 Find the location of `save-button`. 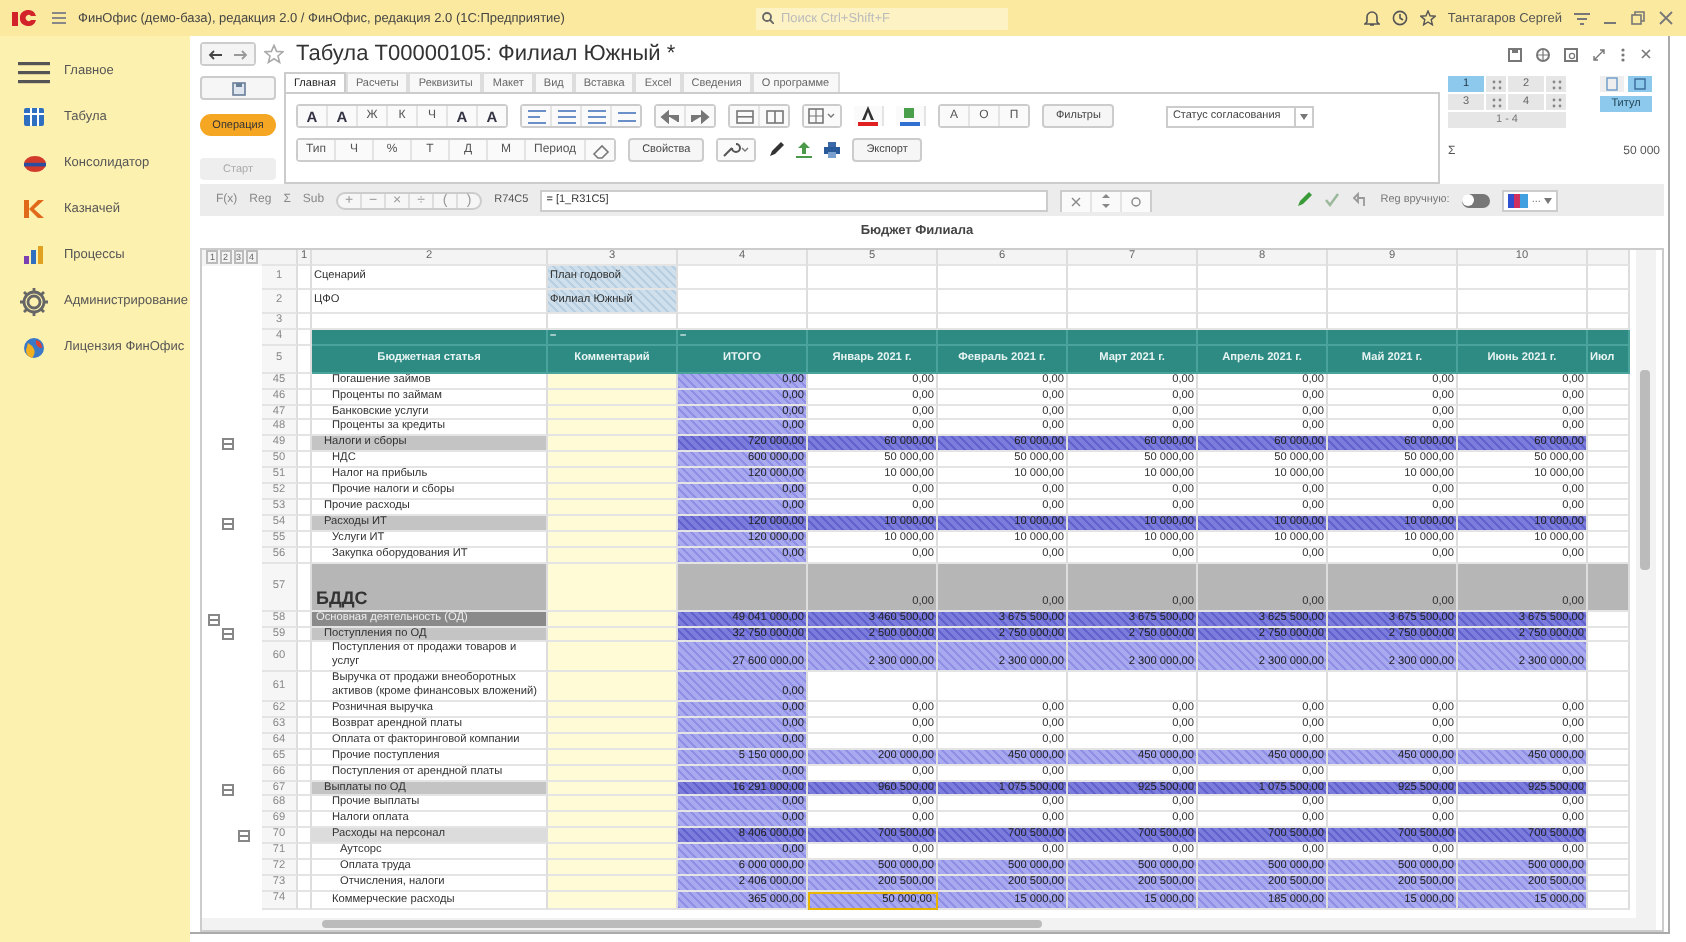

save-button is located at coordinates (238, 88).